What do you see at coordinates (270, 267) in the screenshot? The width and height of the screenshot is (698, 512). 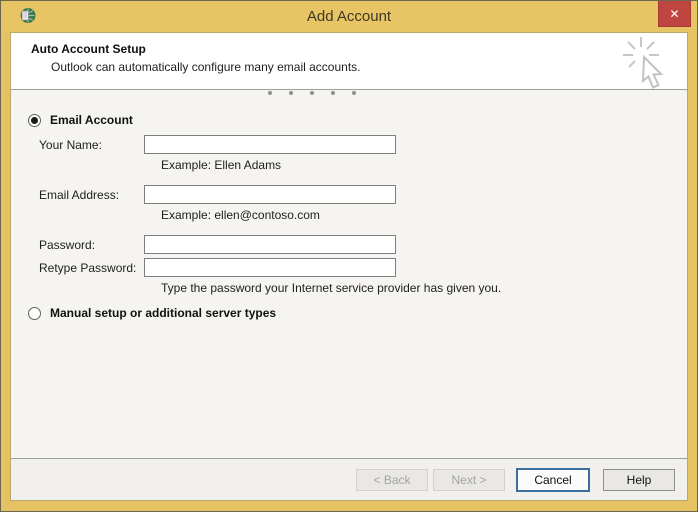 I see `retype-password-input` at bounding box center [270, 267].